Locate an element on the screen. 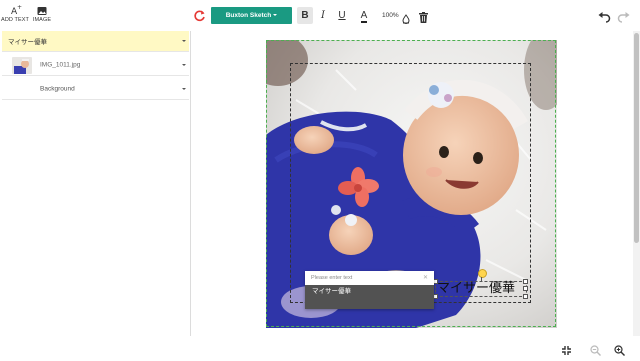 Image resolution: width=640 pixels, height=361 pixels. text-edit-input: マイサー優華 is located at coordinates (369, 297).